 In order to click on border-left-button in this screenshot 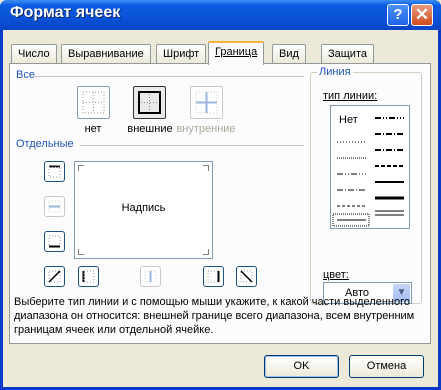, I will do `click(88, 276)`.